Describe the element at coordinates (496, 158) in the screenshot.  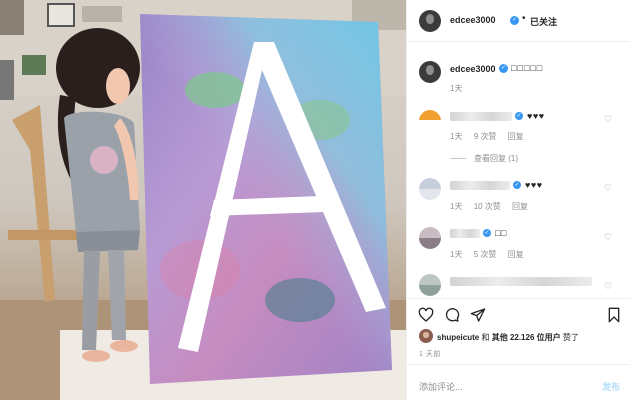
I see `view-replies-label: 查看回复 (1)` at that location.